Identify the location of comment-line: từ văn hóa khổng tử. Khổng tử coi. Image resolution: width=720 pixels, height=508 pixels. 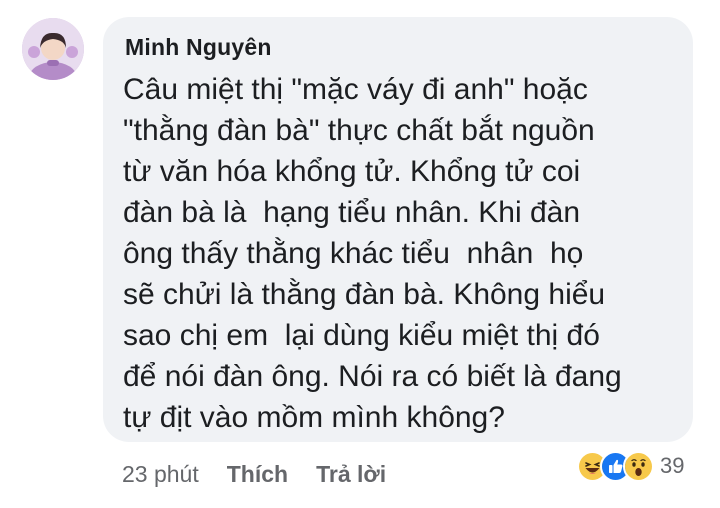
(352, 171).